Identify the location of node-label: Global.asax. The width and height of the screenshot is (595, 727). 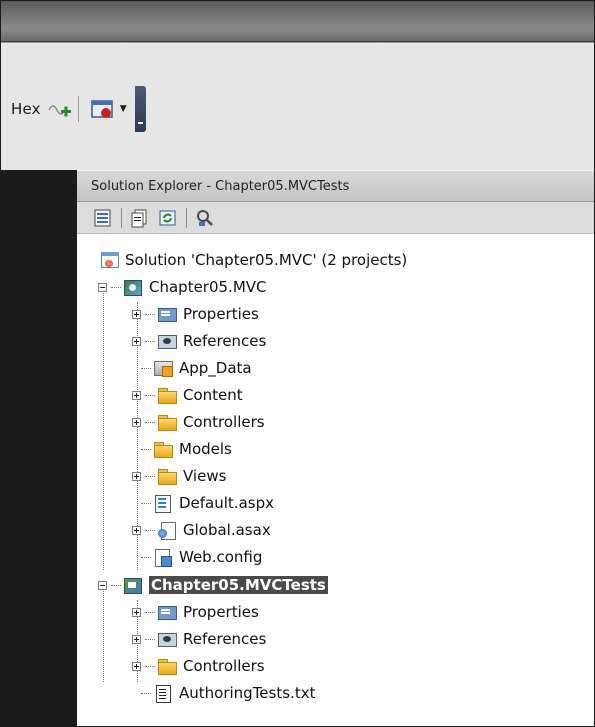
(227, 530).